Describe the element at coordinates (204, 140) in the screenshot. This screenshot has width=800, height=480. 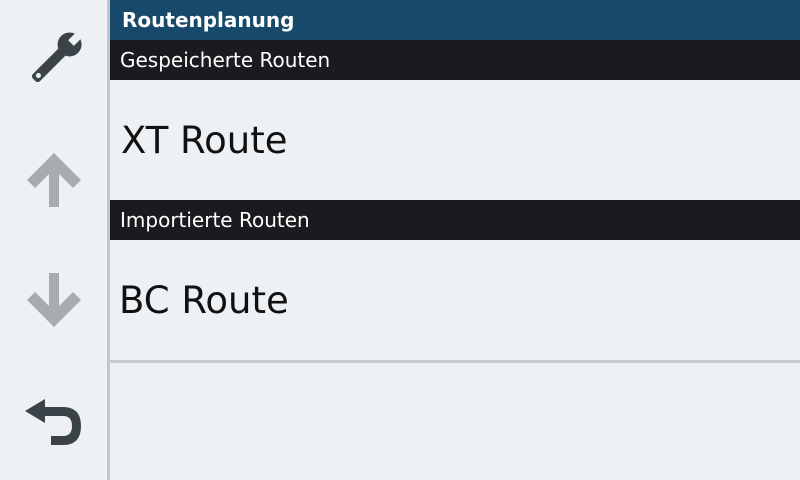
I see `list-item-label: XT Route` at that location.